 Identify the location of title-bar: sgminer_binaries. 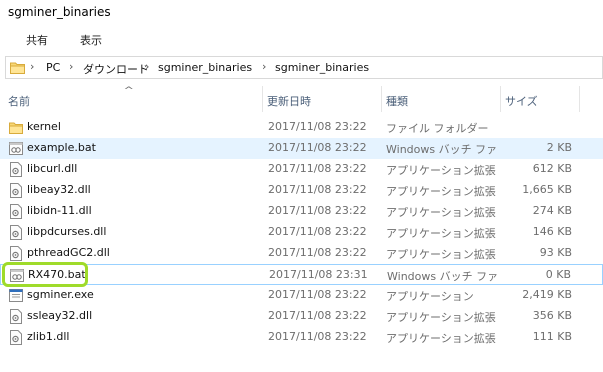
(301, 13).